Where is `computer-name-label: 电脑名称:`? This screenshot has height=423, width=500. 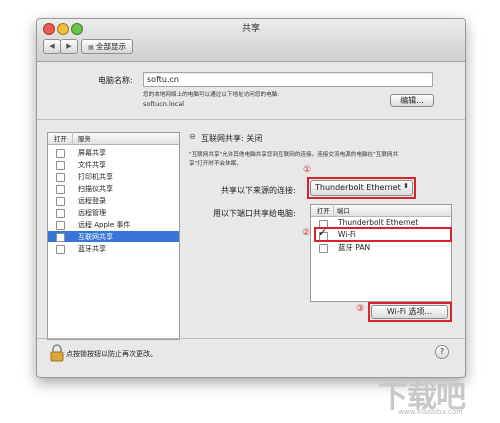
computer-name-label: 电脑名称: is located at coordinates (115, 80).